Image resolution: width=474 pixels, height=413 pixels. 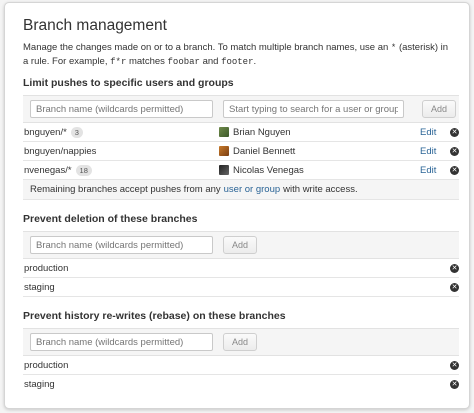 I want to click on push-rule-row: bnguyen/nappies Daniel Bennett Edit ✕, so click(x=241, y=151).